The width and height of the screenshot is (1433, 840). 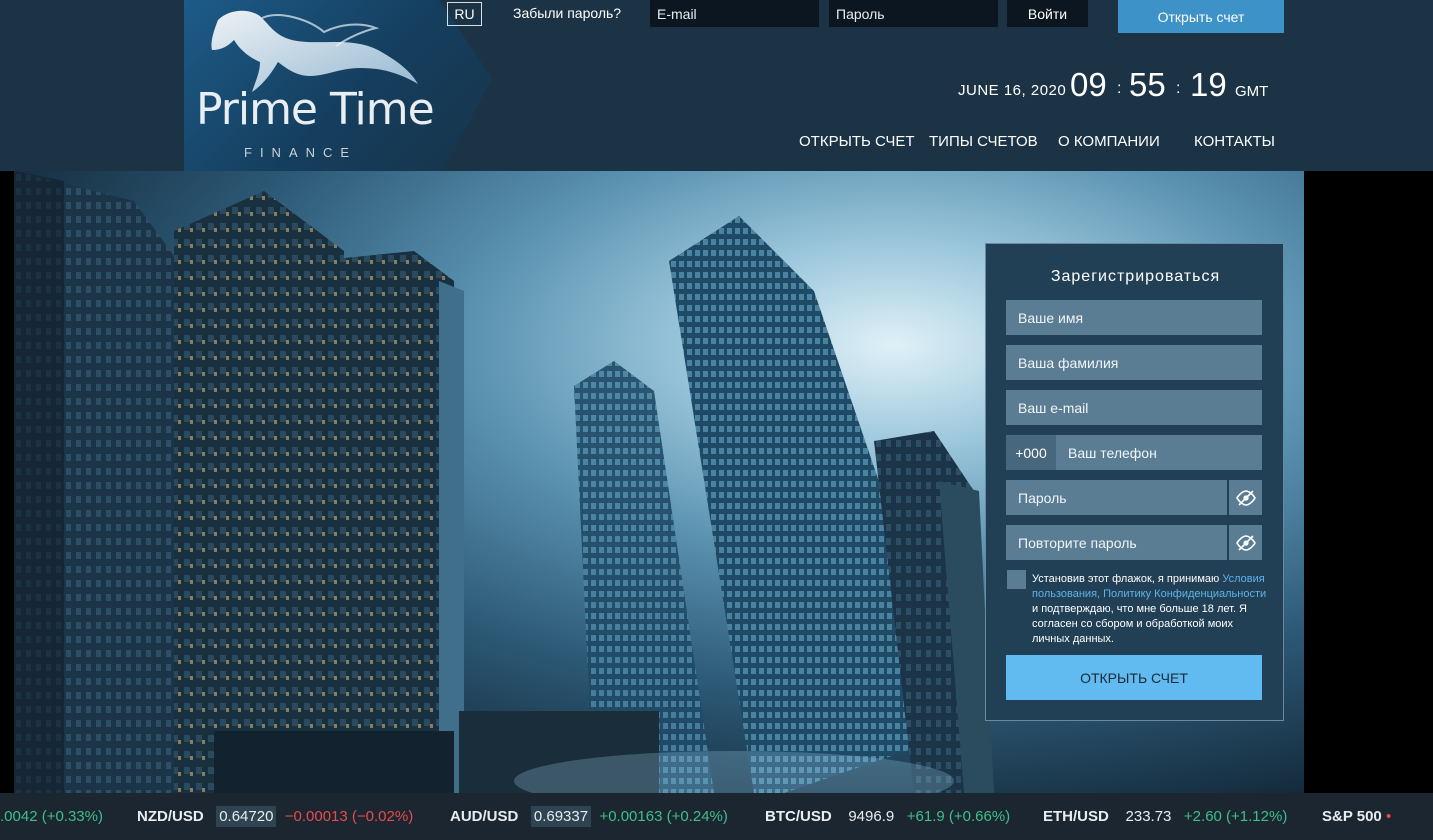 What do you see at coordinates (734, 13) in the screenshot?
I see `login-email-input` at bounding box center [734, 13].